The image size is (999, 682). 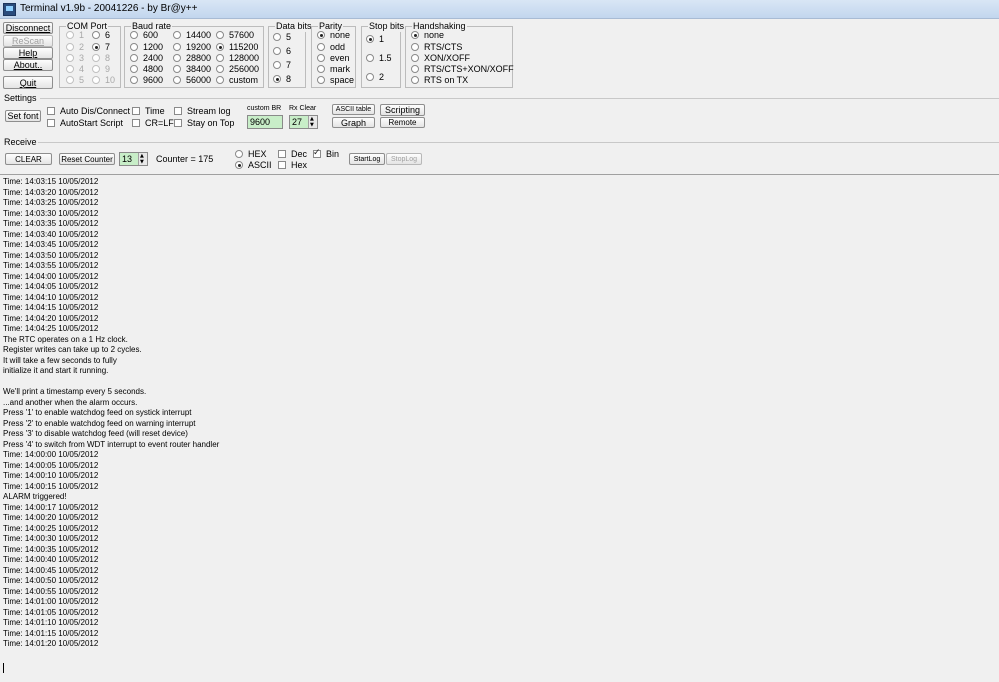 I want to click on disconnect-button: Disconnect, so click(x=28, y=28).